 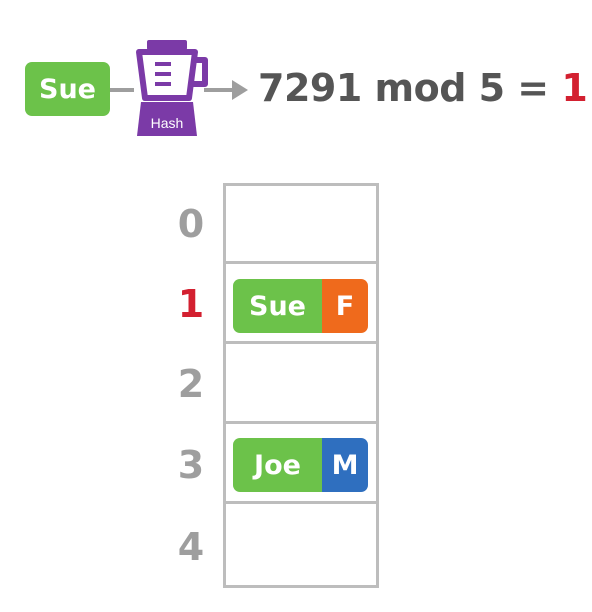 I want to click on entry-sue: Sue F, so click(x=300, y=306).